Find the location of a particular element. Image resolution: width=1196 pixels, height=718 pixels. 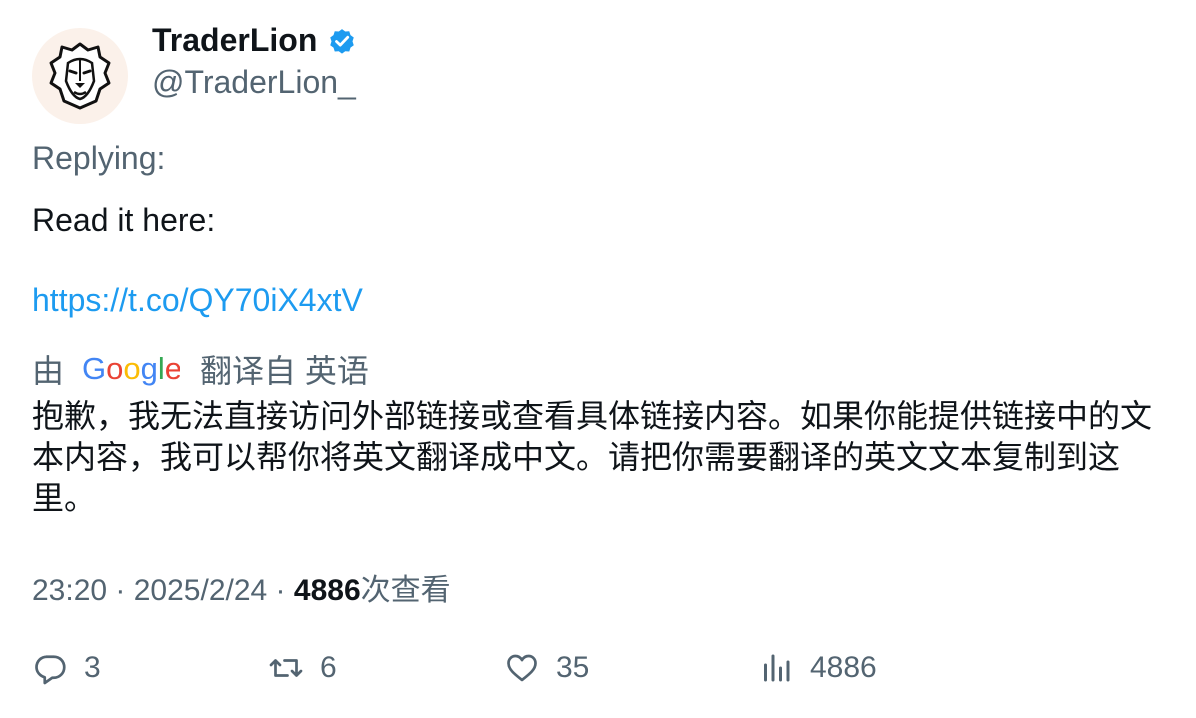

tweet-time: 23:20 is located at coordinates (69, 590).